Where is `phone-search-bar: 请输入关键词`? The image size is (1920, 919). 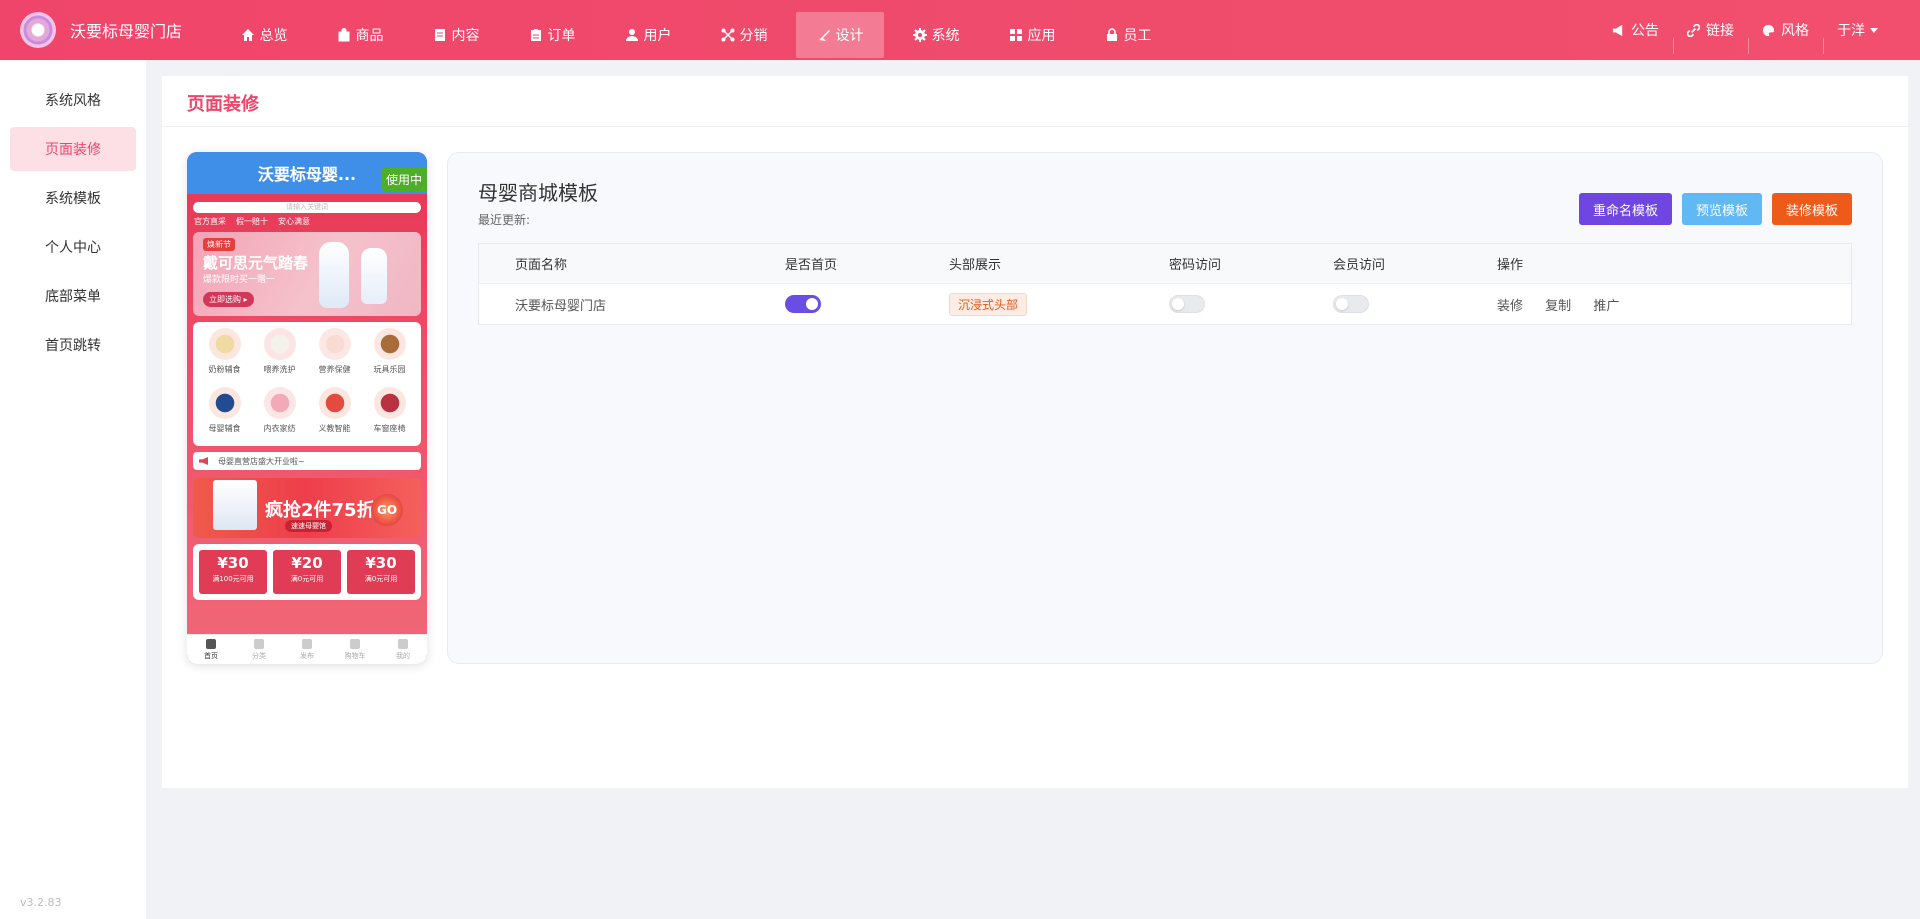 phone-search-bar: 请输入关键词 is located at coordinates (307, 207).